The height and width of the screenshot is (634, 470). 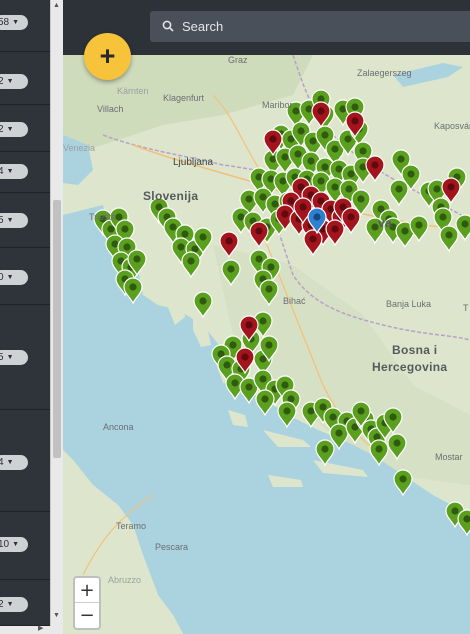 What do you see at coordinates (56, 615) in the screenshot?
I see `scroll-down-arrow-icon: ▼` at bounding box center [56, 615].